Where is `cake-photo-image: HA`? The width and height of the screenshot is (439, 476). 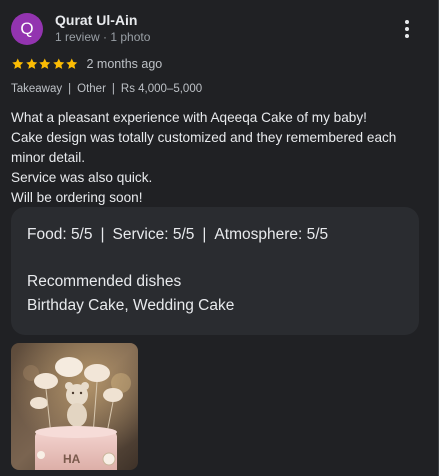 cake-photo-image: HA is located at coordinates (74, 406).